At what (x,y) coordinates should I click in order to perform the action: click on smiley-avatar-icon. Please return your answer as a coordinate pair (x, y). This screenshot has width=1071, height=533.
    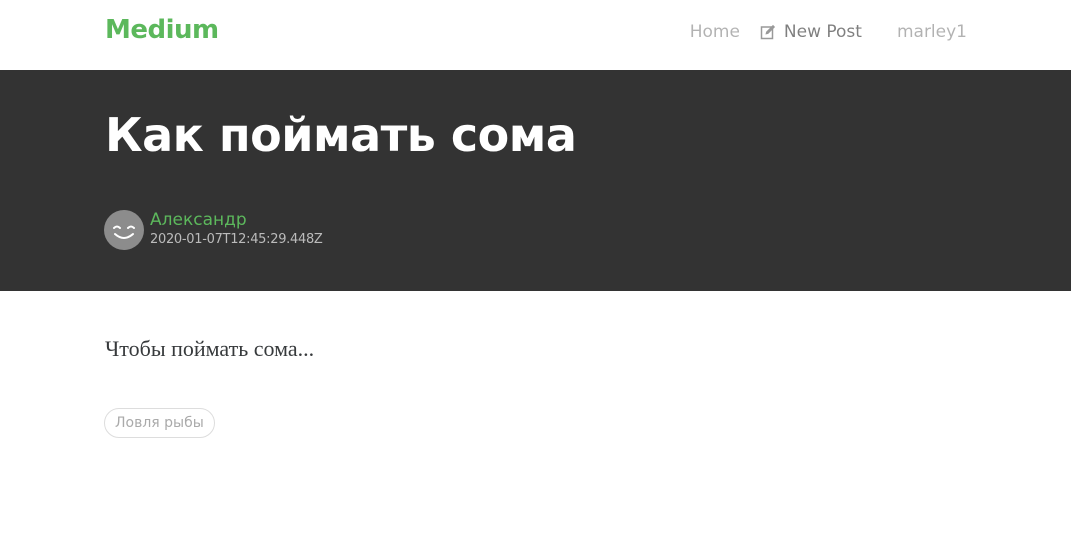
    Looking at the image, I should click on (124, 232).